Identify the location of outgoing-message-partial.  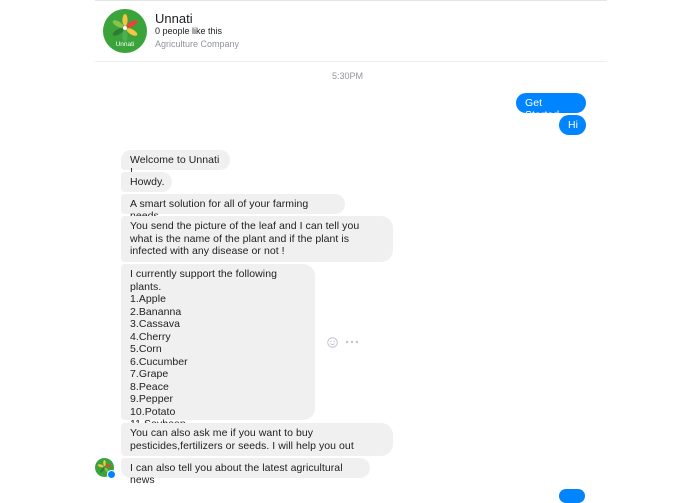
(572, 496).